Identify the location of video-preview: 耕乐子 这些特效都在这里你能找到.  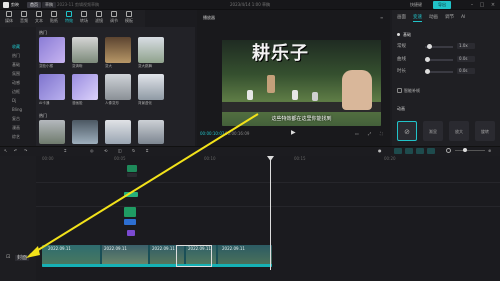
(301, 83).